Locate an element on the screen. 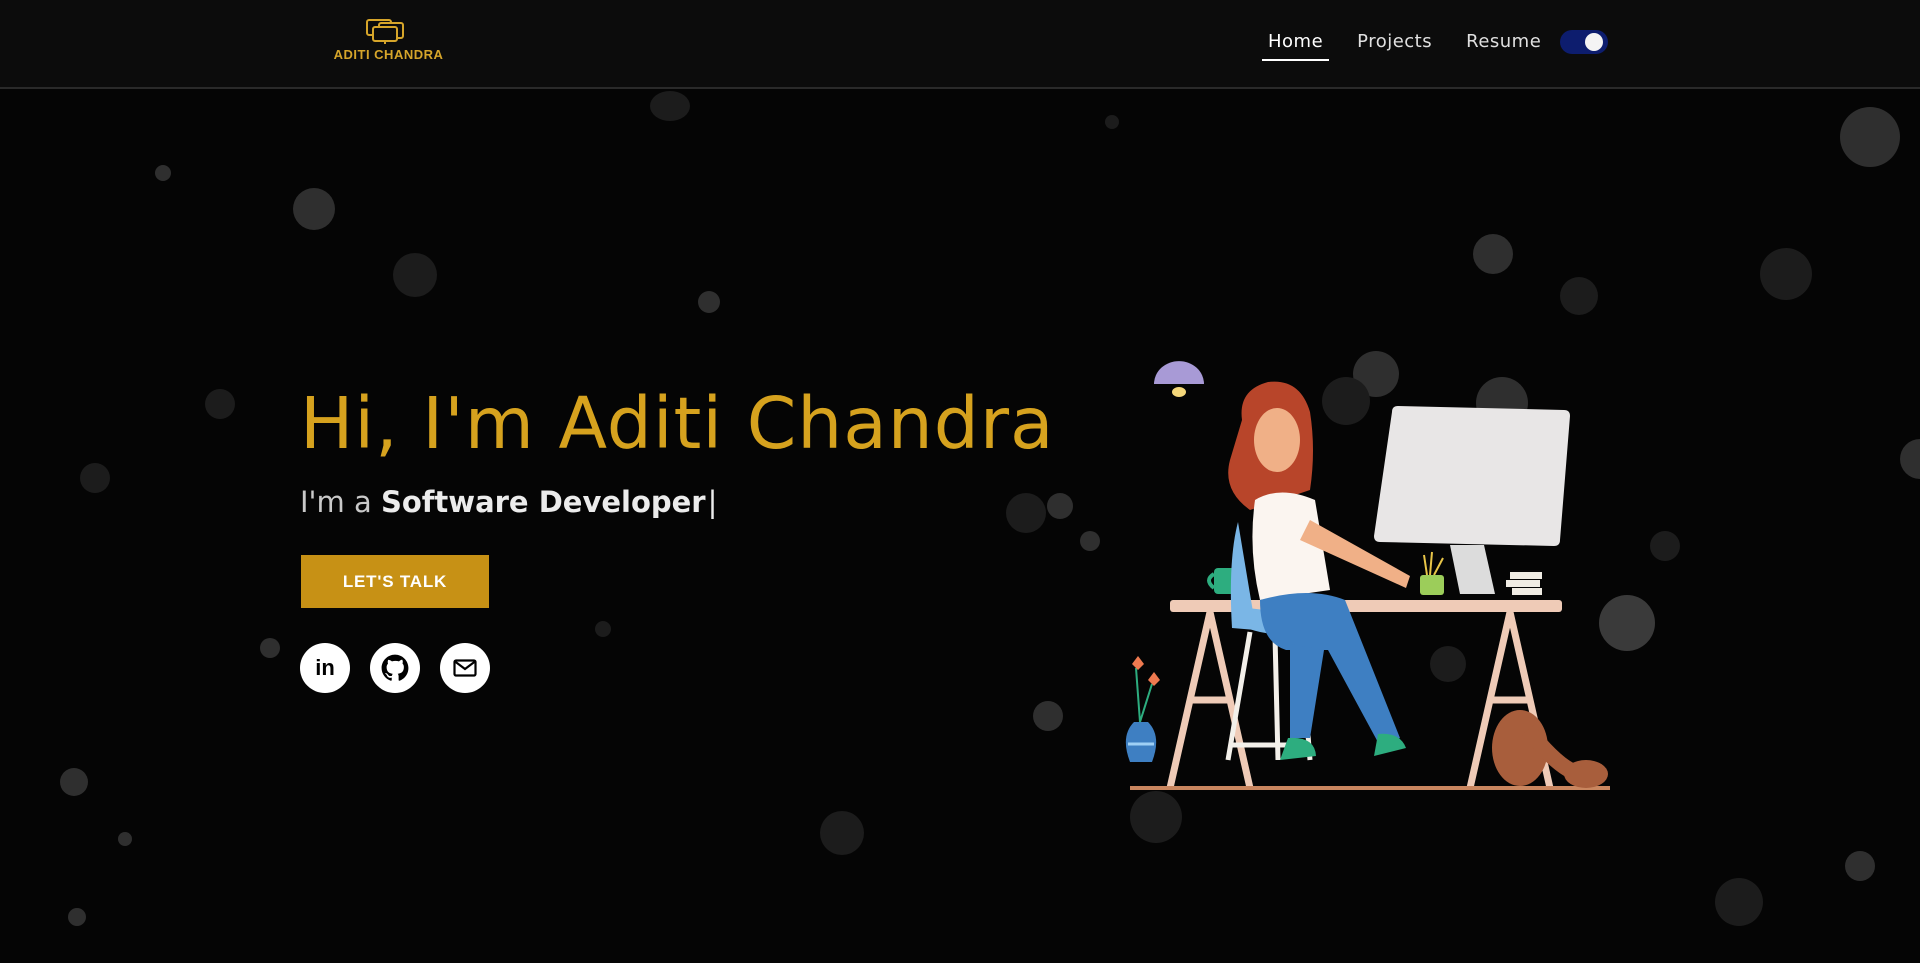 This screenshot has height=963, width=1920. vase-icon is located at coordinates (1142, 709).